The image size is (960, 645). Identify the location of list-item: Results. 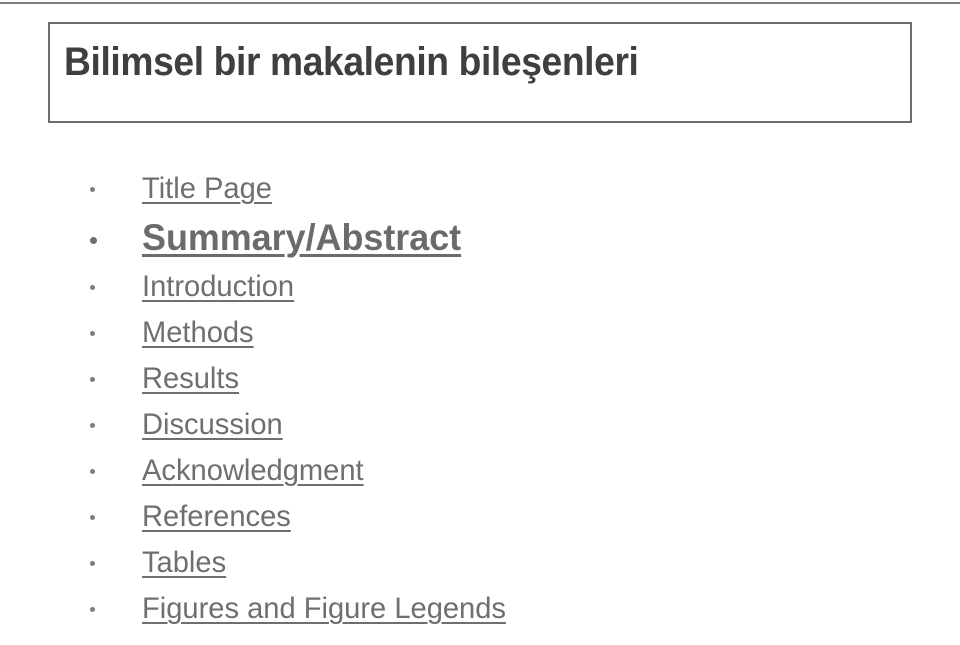
(510, 385).